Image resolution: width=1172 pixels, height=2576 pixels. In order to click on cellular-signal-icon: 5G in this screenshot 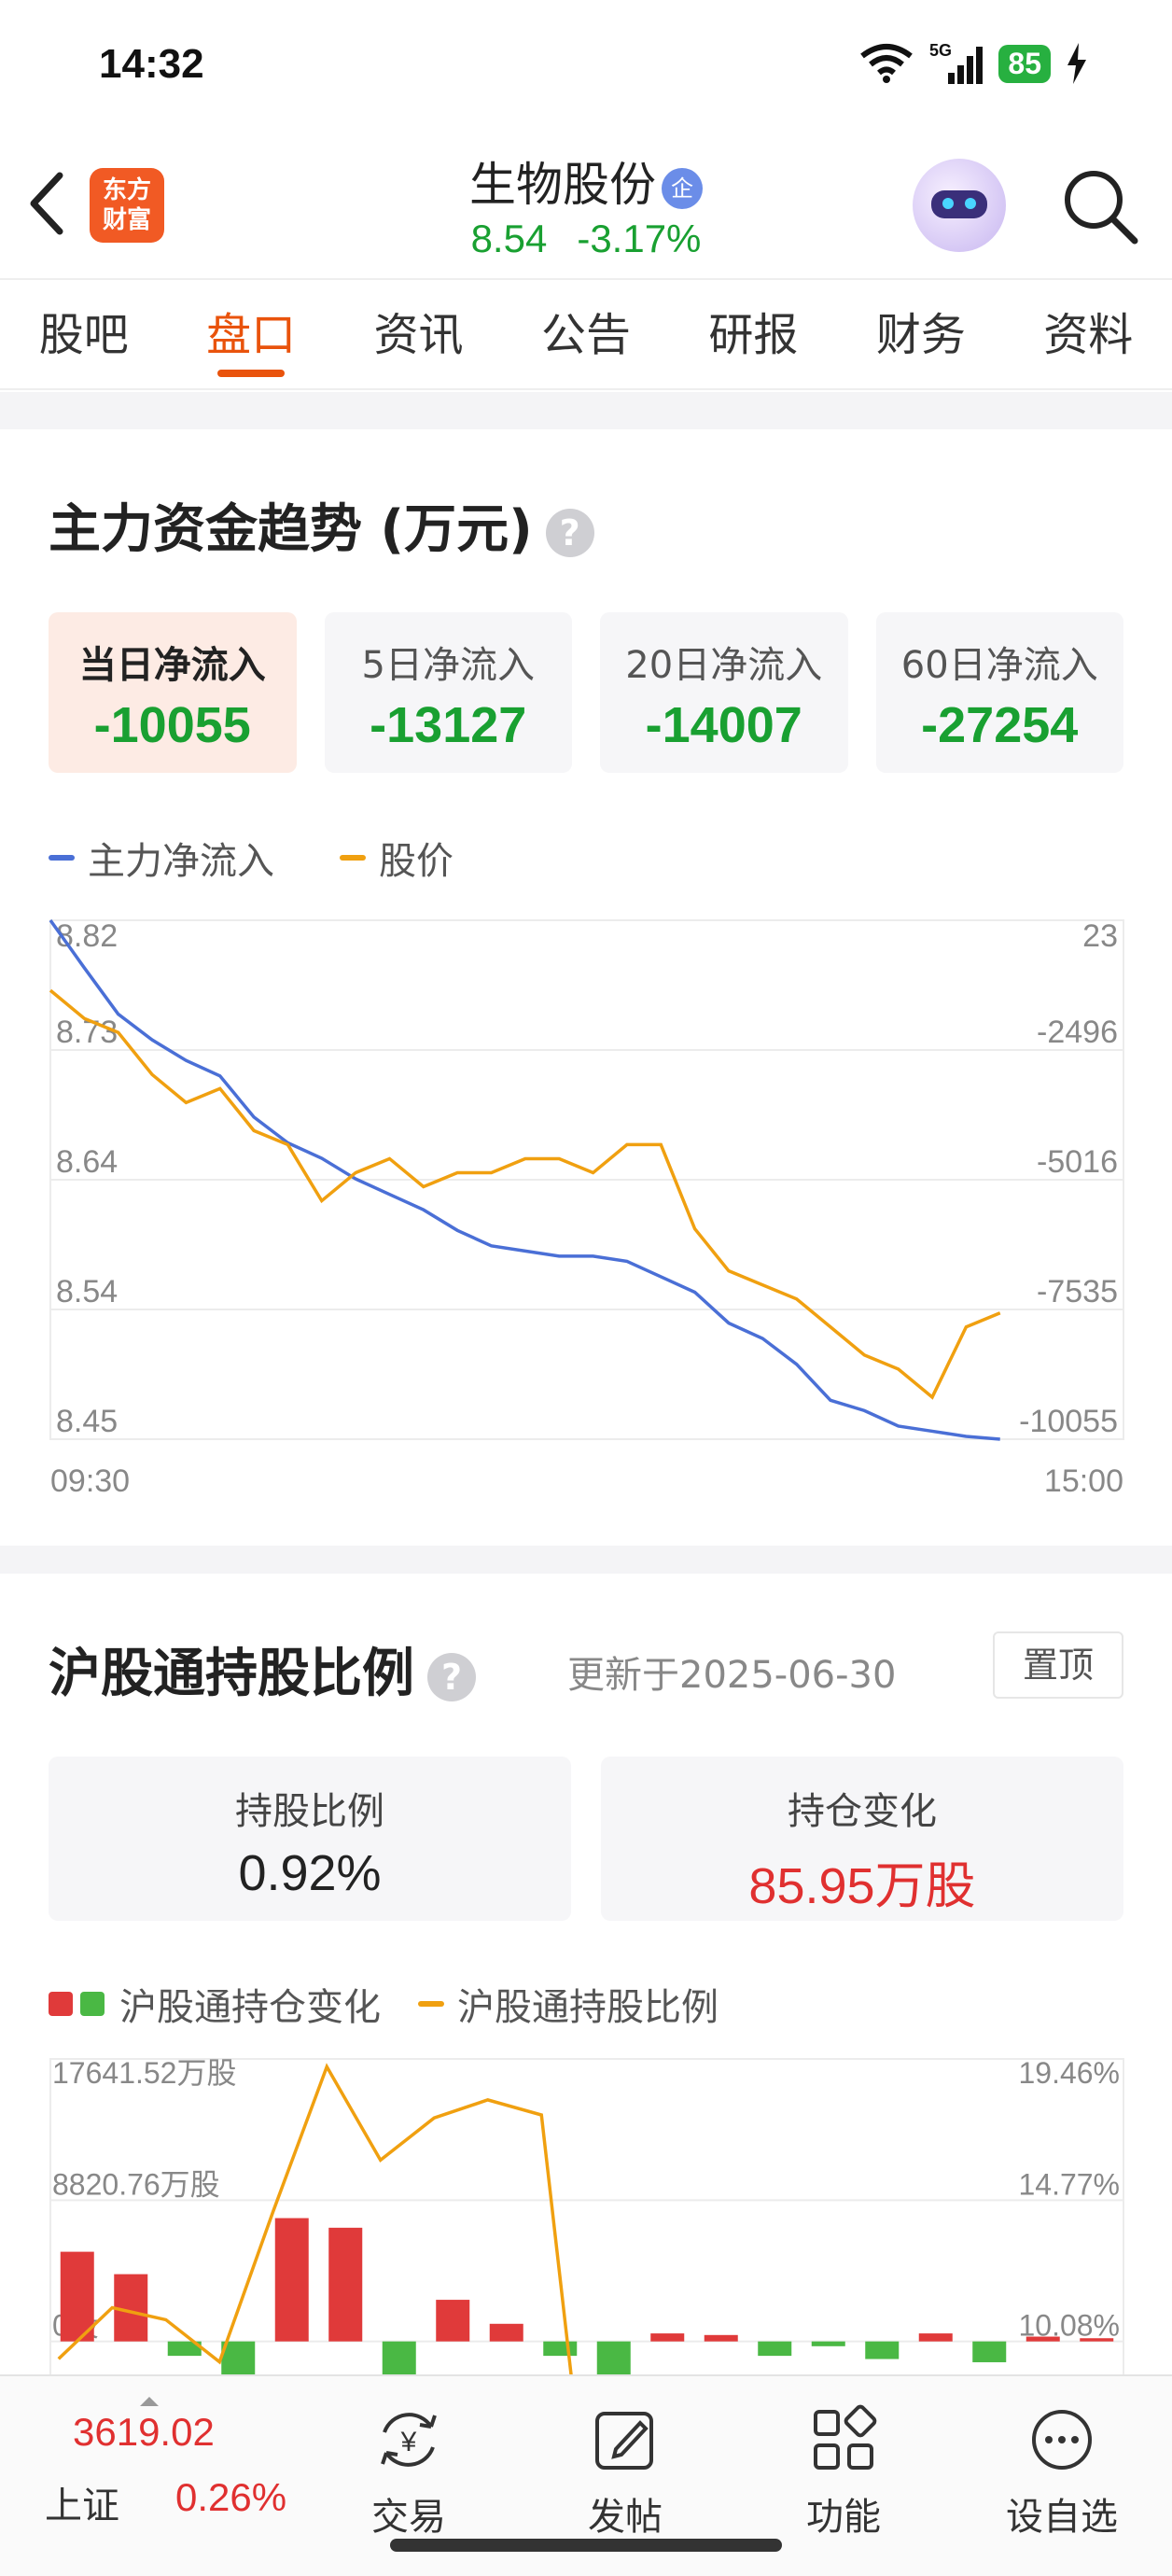, I will do `click(956, 62)`.